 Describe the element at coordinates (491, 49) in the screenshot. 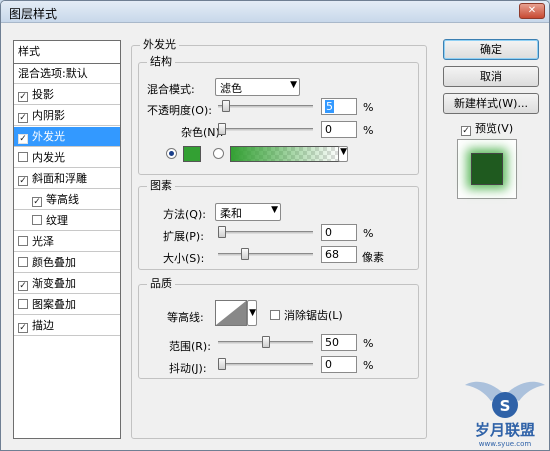

I see `ok-button: 确定` at that location.